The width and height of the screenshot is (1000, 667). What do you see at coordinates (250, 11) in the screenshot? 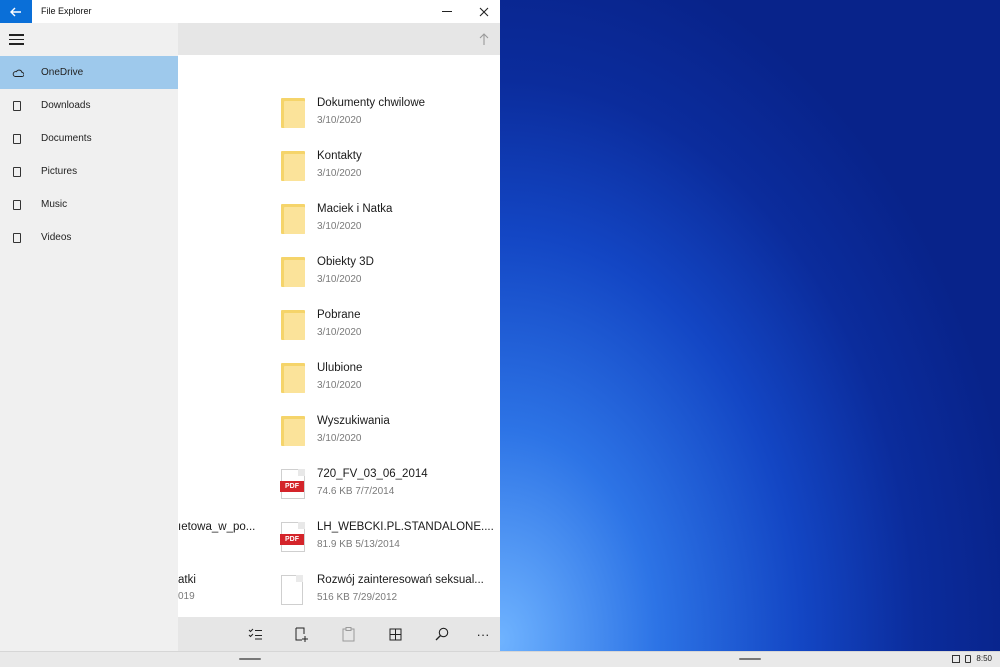
I see `title-bar: File Explorer` at bounding box center [250, 11].